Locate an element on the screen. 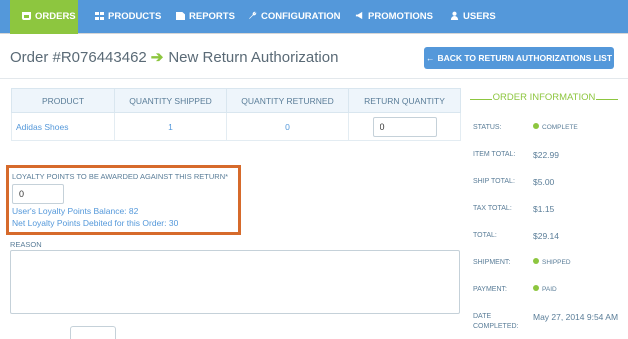  return-quantity-cell is located at coordinates (404, 126).